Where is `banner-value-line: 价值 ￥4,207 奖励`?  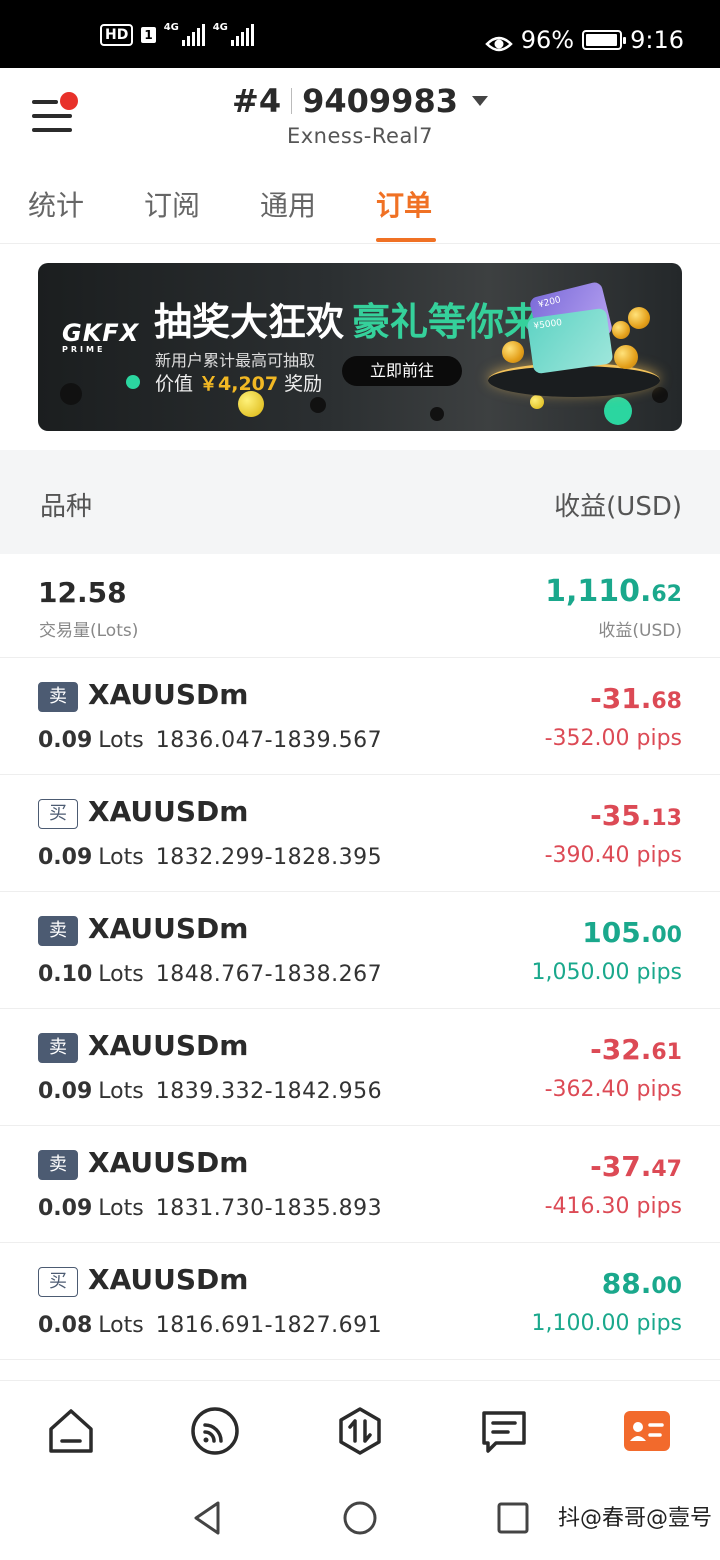
banner-value-line: 价值 ￥4,207 奖励 is located at coordinates (238, 382).